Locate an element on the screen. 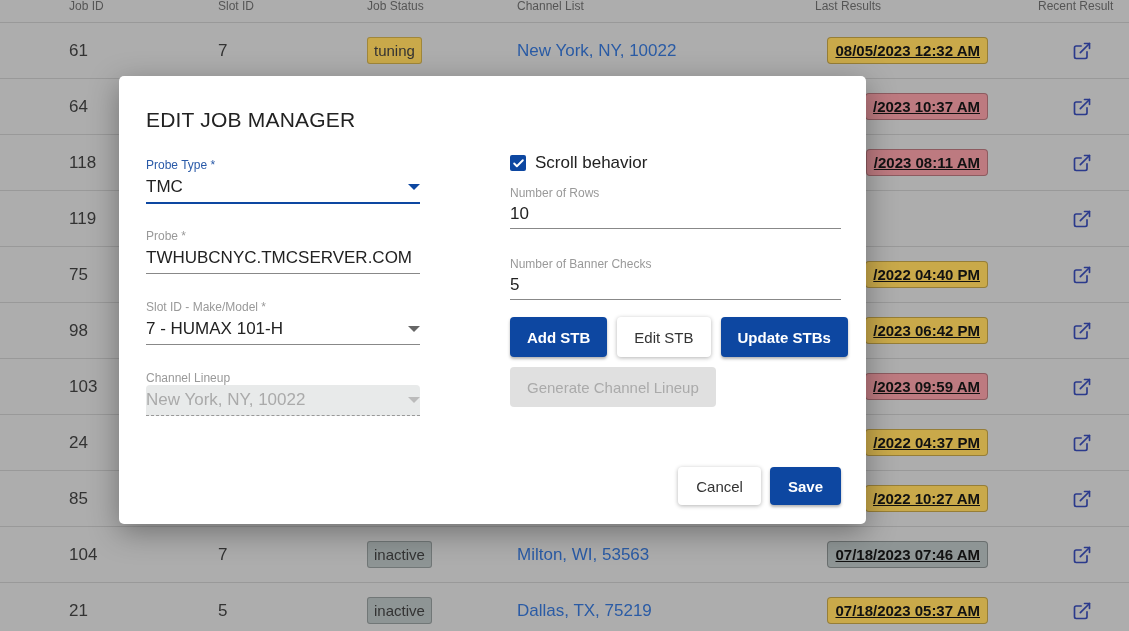  column-header: Job Status is located at coordinates (395, 6).